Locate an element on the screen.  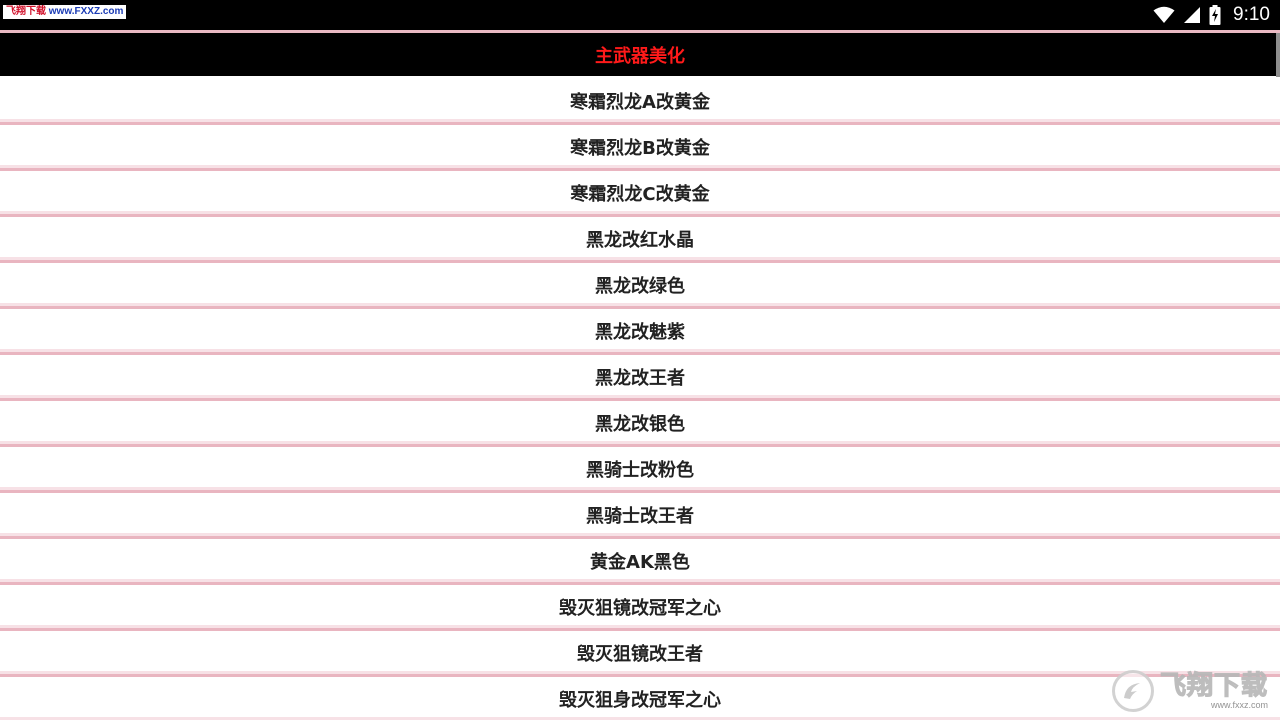
wifi-icon is located at coordinates (1164, 15).